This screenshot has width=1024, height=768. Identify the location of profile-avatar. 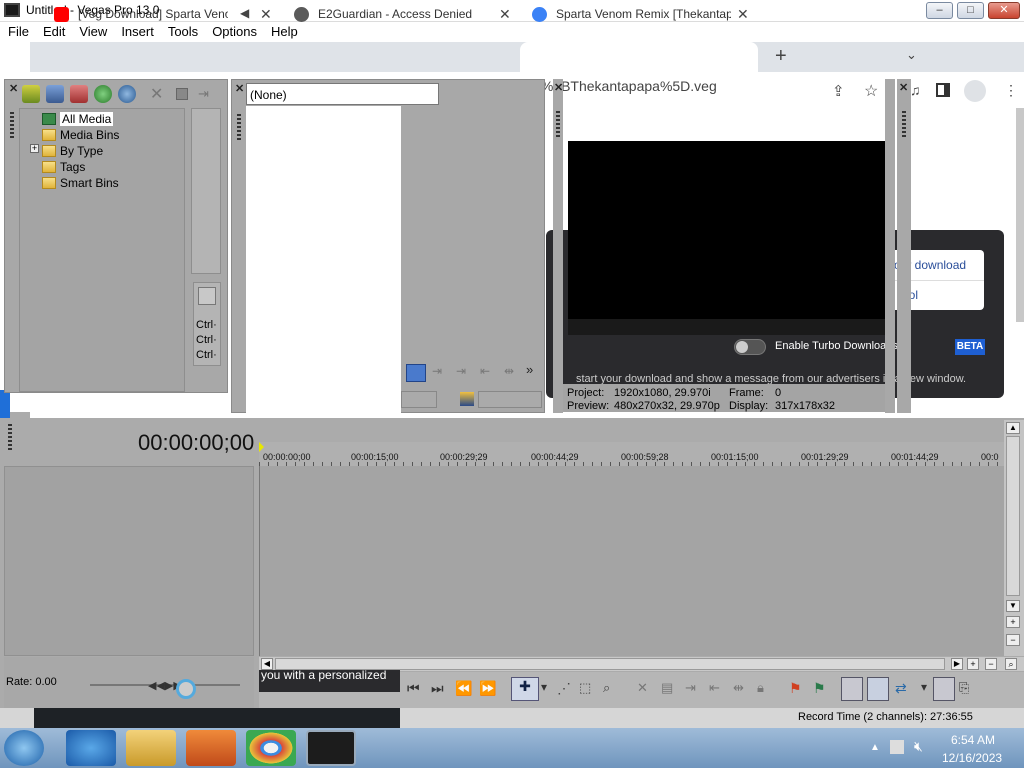
(975, 91).